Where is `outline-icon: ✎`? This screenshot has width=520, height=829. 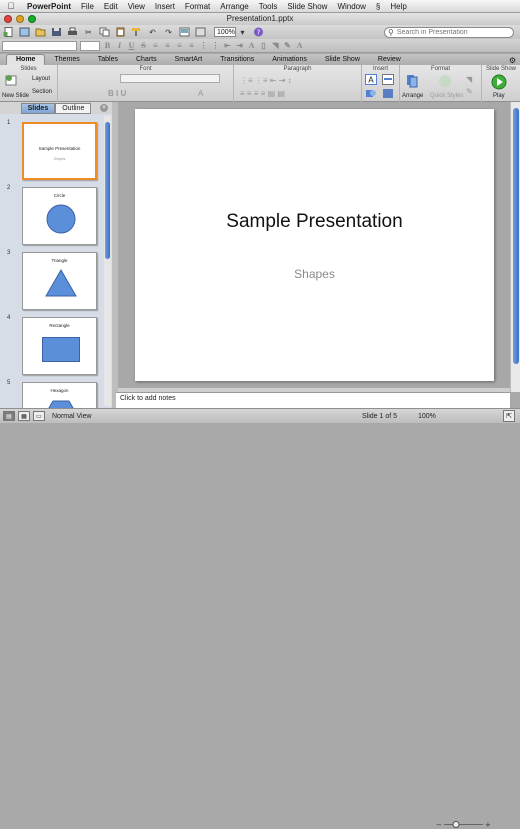
outline-icon: ✎ is located at coordinates (469, 91).